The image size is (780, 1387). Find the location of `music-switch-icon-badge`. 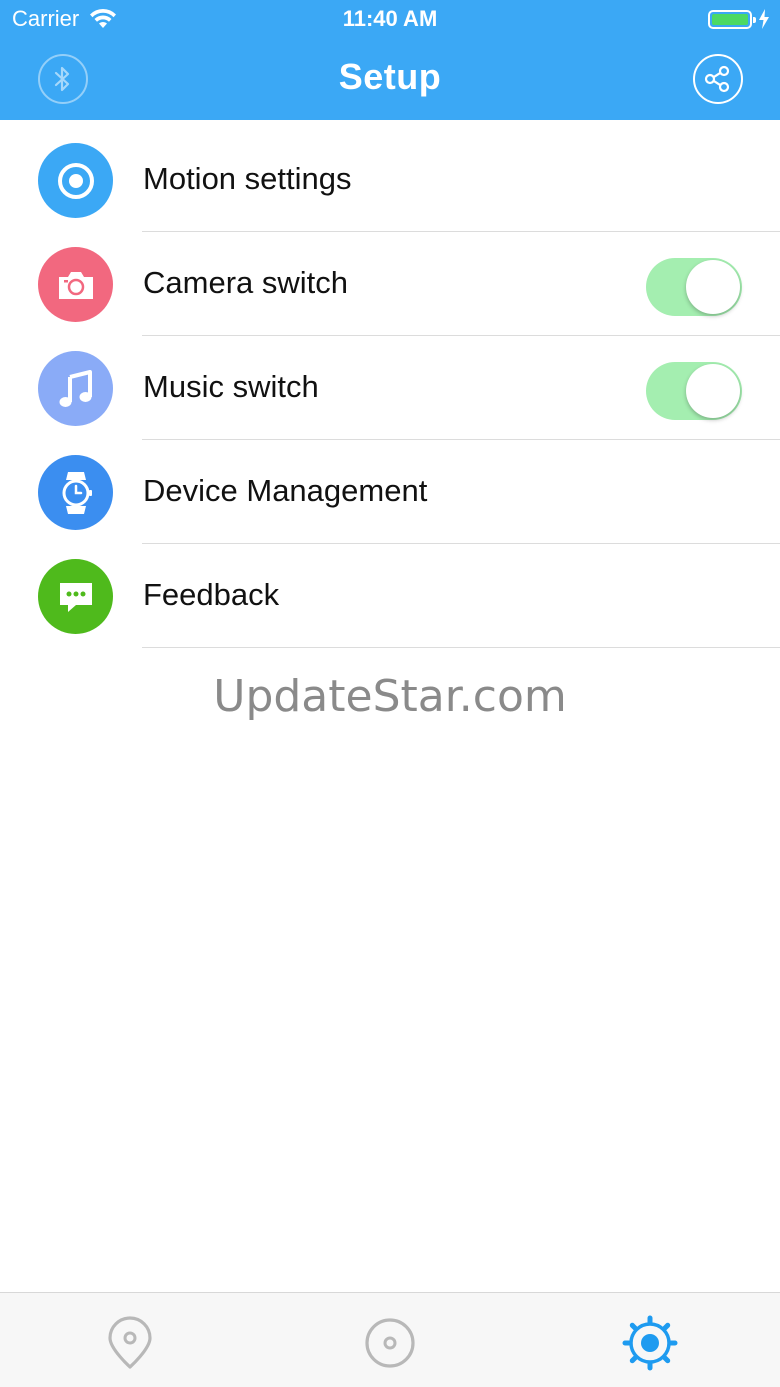

music-switch-icon-badge is located at coordinates (75, 388).